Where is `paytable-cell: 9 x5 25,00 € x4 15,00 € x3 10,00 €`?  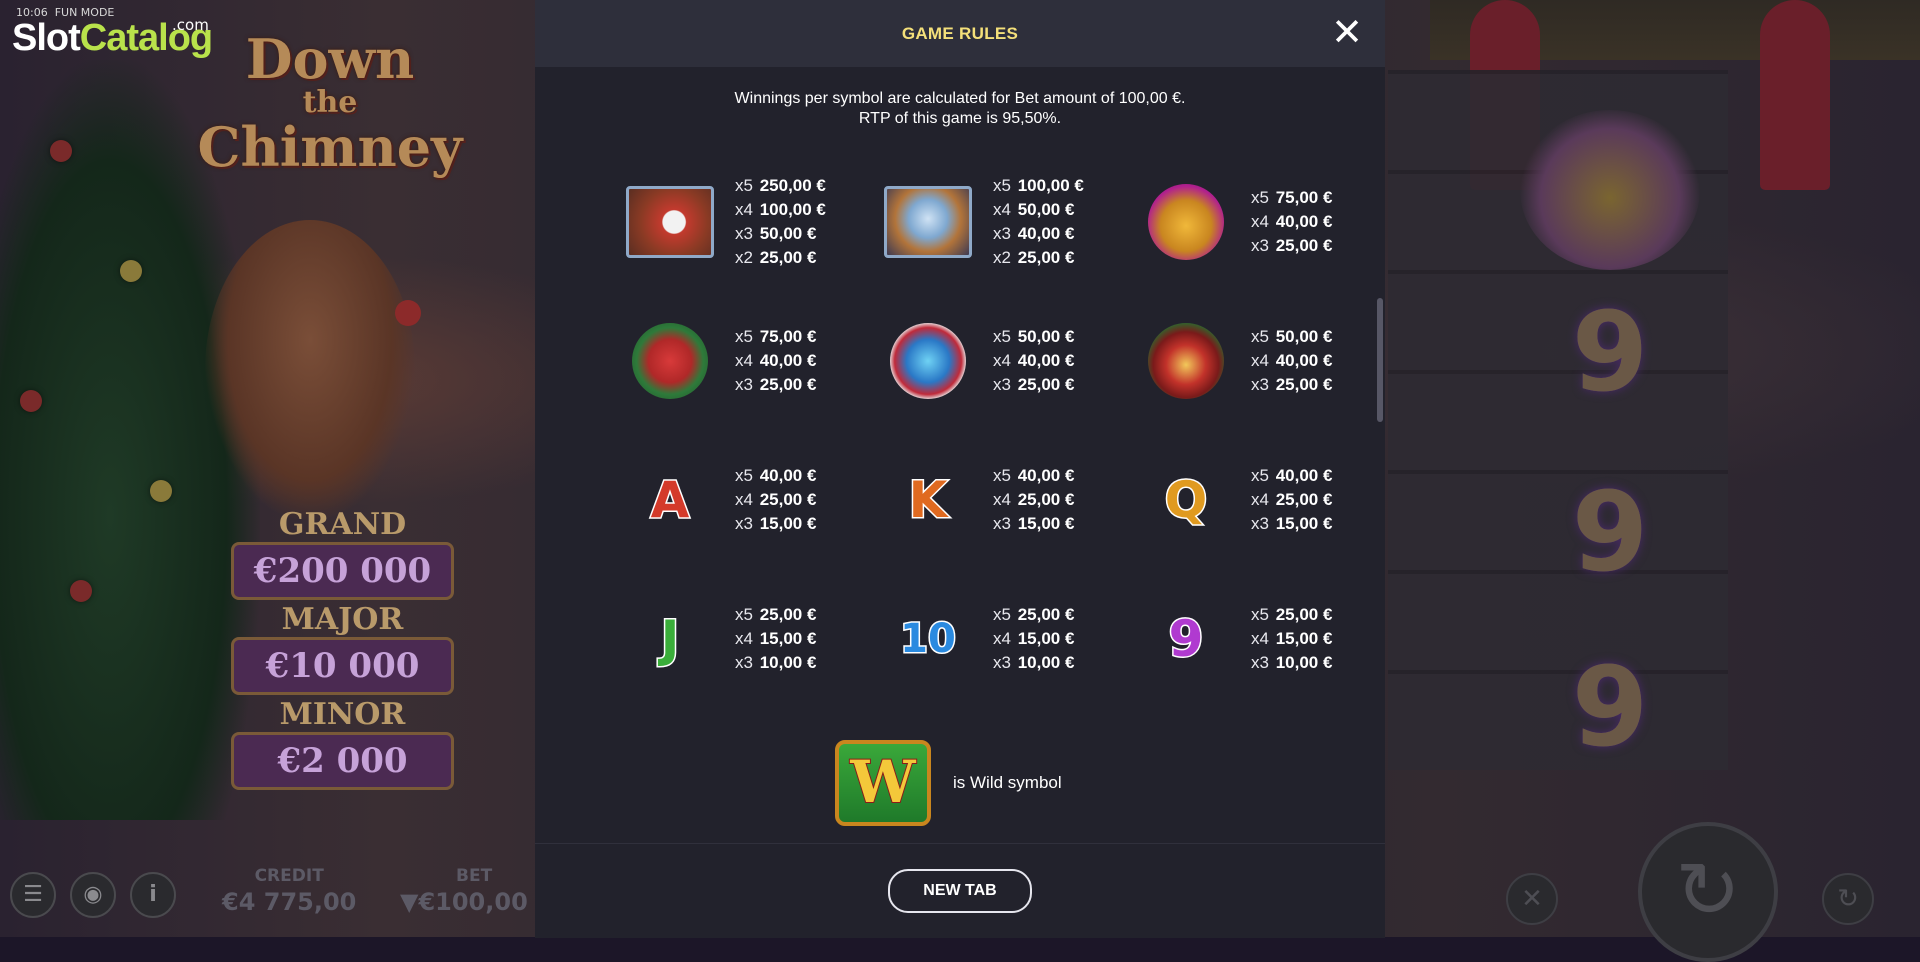 paytable-cell: 9 x5 25,00 € x4 15,00 € x3 10,00 € is located at coordinates (1230, 639).